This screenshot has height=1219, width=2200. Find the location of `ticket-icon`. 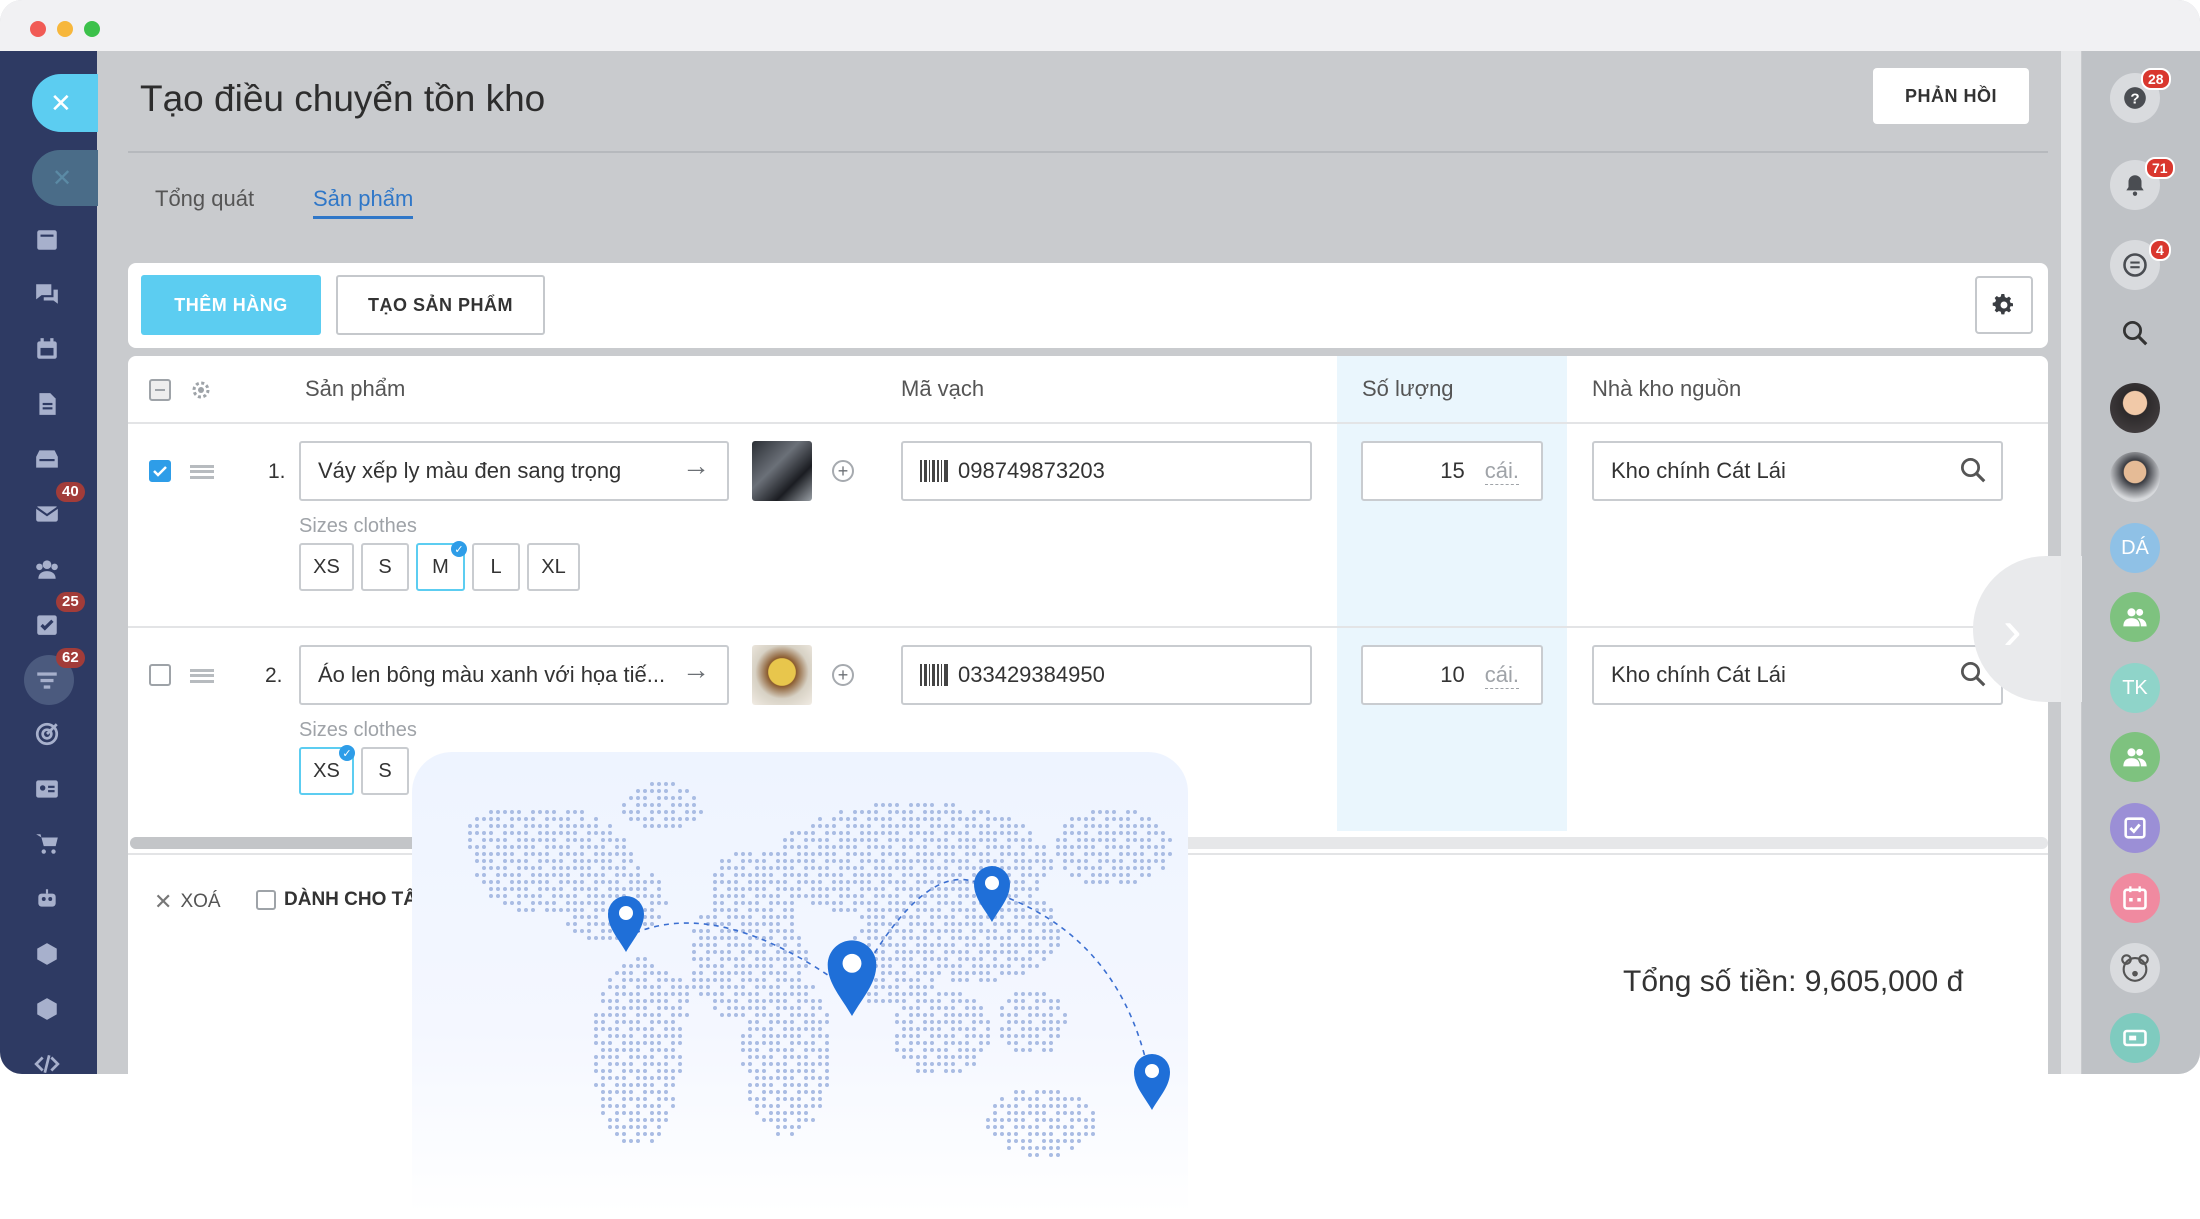

ticket-icon is located at coordinates (2135, 1038).